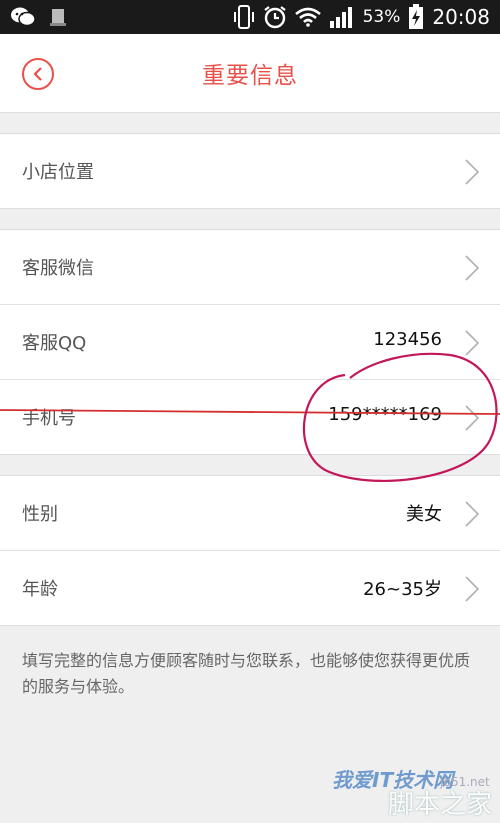  What do you see at coordinates (58, 268) in the screenshot?
I see `row-label: 客服微信` at bounding box center [58, 268].